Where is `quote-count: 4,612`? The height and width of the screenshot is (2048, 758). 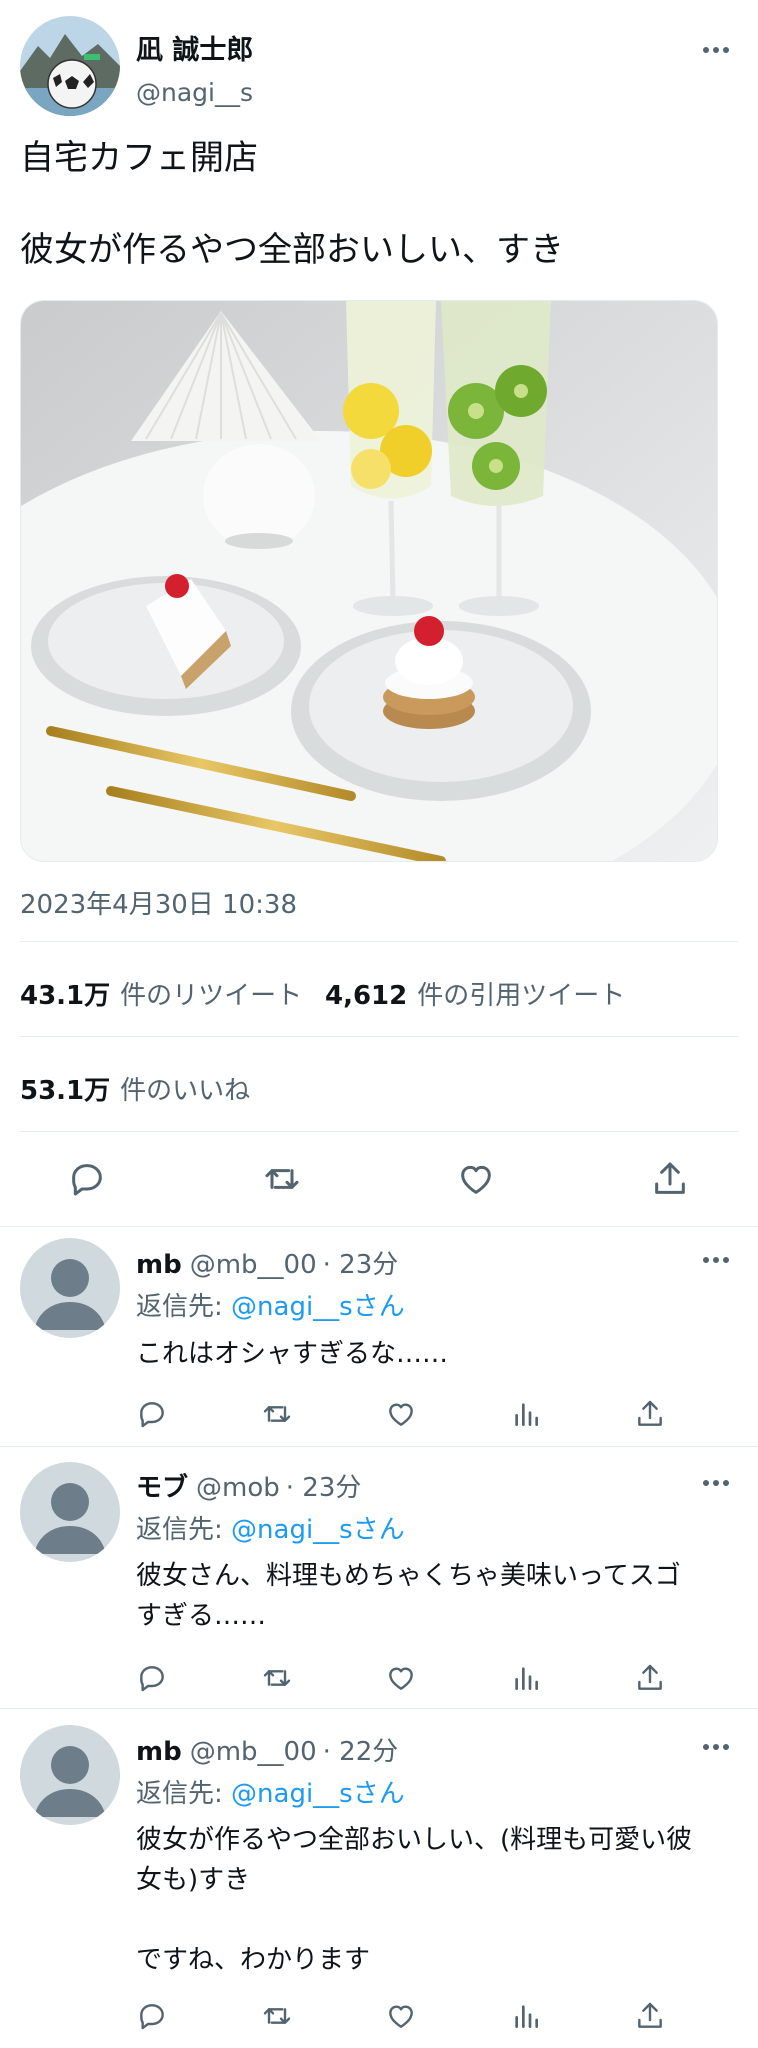
quote-count: 4,612 is located at coordinates (366, 996).